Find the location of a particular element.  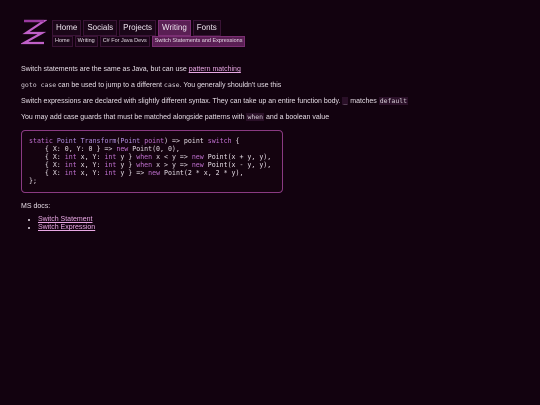

nav-writing: Writing is located at coordinates (174, 28).